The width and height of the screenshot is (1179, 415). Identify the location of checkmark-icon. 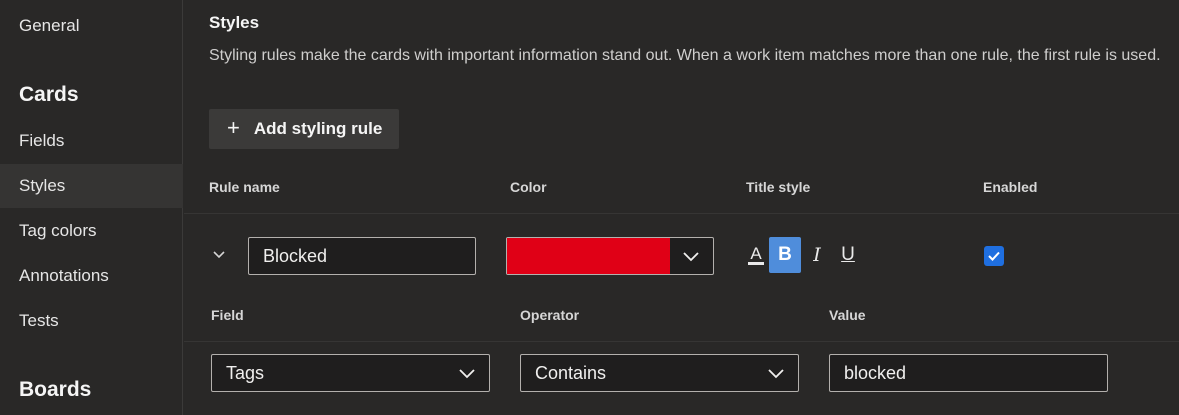
(994, 256).